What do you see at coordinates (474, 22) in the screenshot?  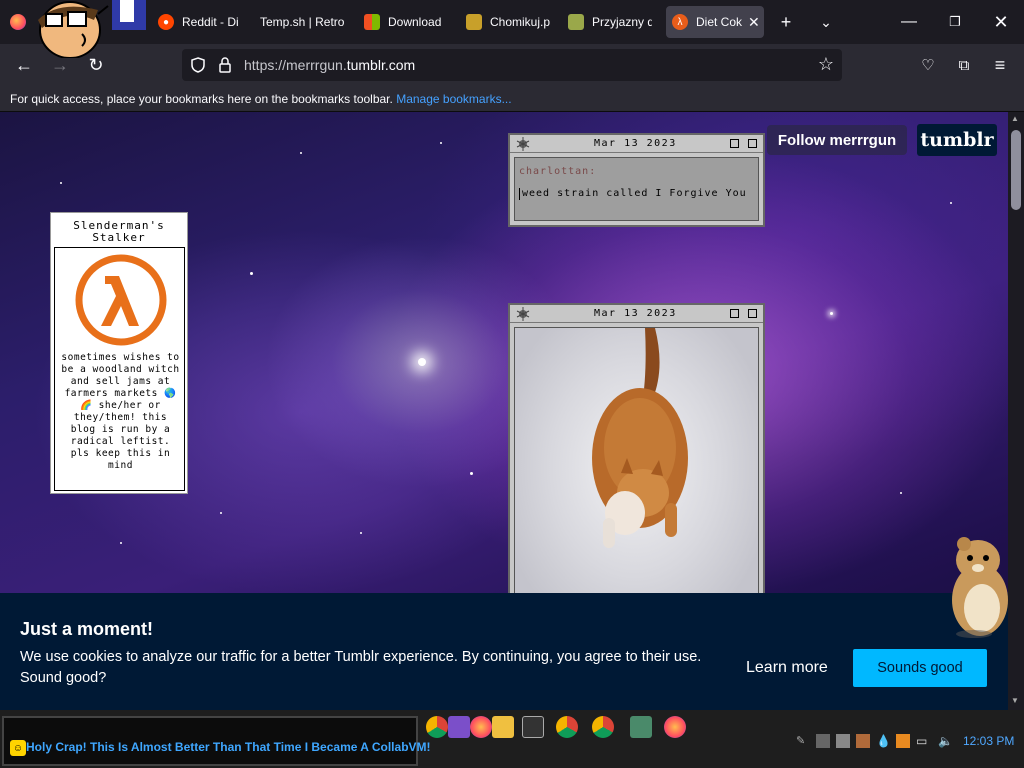 I see `chomikuj-icon` at bounding box center [474, 22].